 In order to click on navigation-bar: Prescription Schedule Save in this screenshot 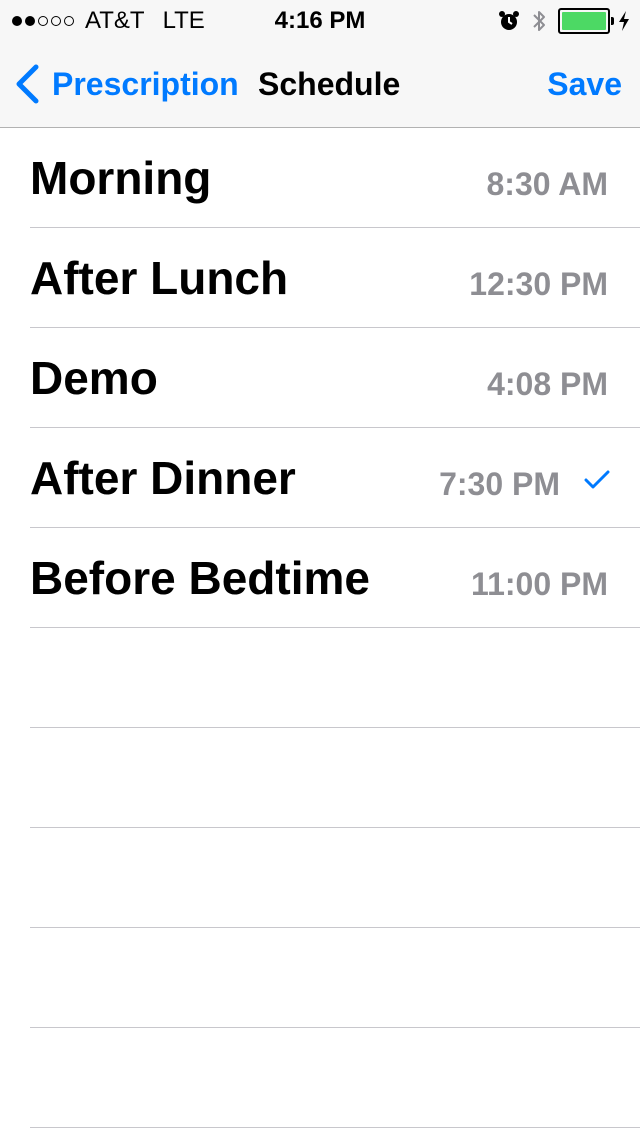, I will do `click(320, 84)`.